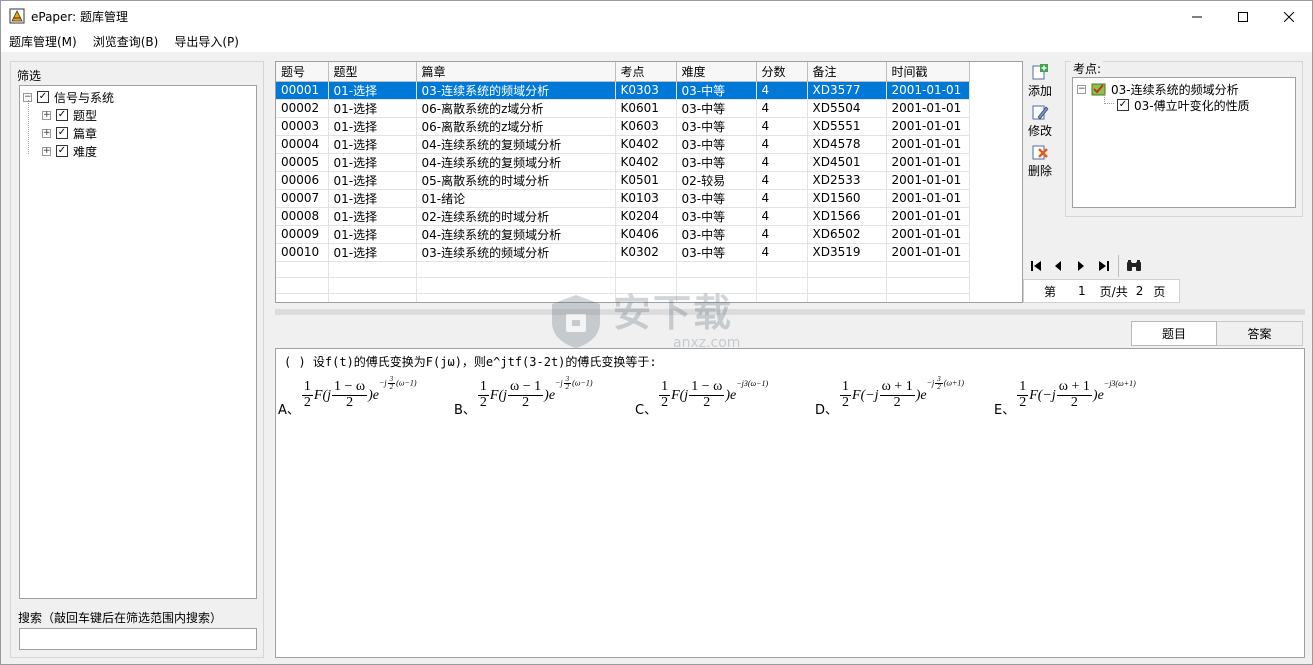 The width and height of the screenshot is (1313, 665). Describe the element at coordinates (516, 162) in the screenshot. I see `cell-chapter: 04-连续系统的复频域分析` at that location.